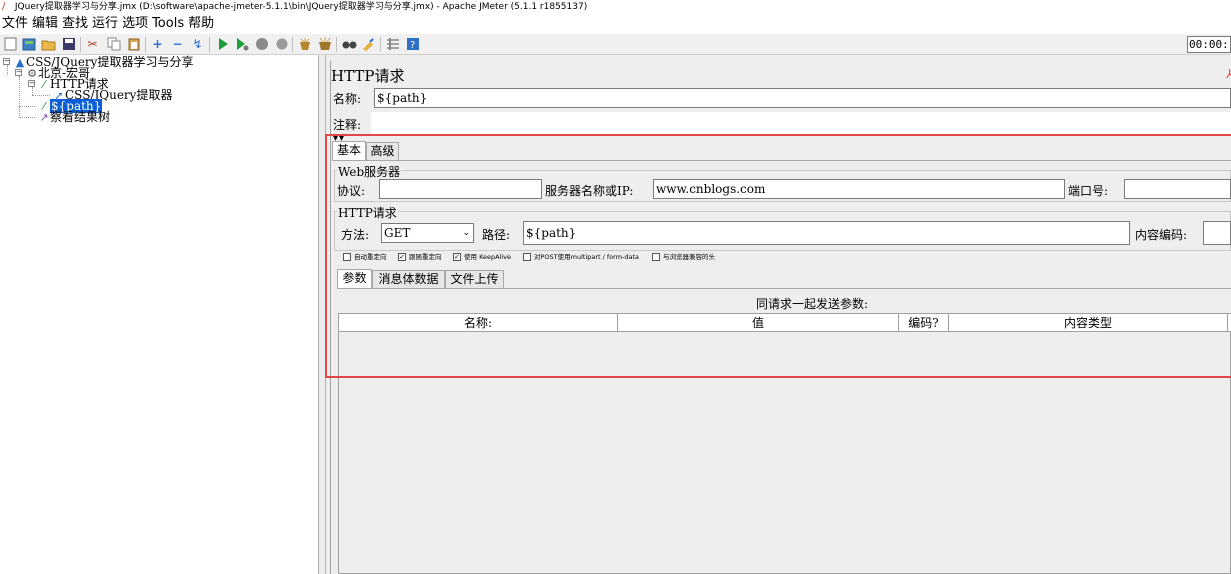 The image size is (1231, 574). What do you see at coordinates (478, 323) in the screenshot?
I see `column-header-name: 名称:` at bounding box center [478, 323].